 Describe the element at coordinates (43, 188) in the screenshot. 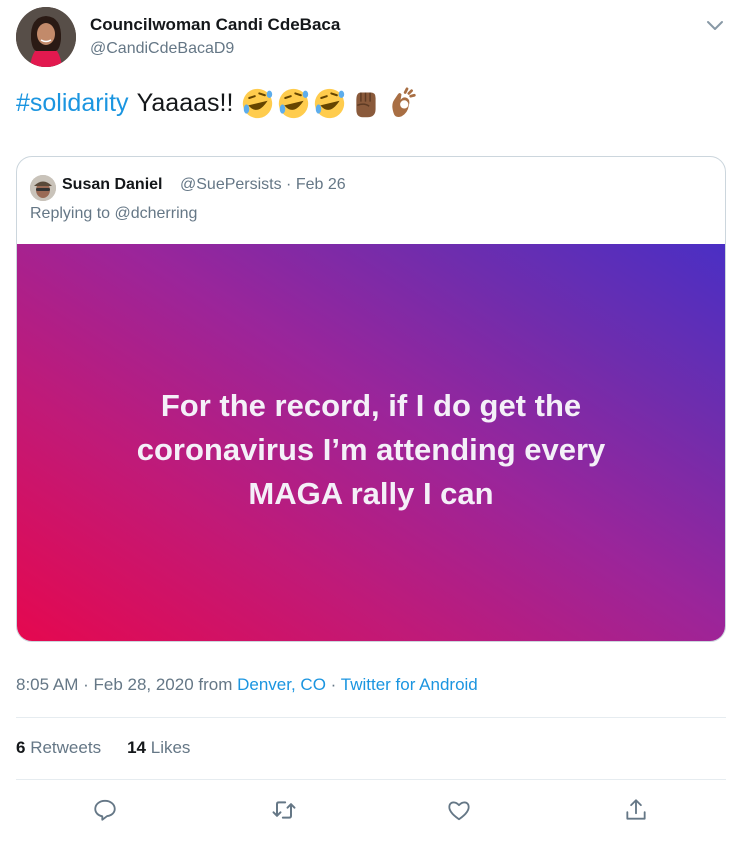

I see `quoted-author-avatar` at that location.